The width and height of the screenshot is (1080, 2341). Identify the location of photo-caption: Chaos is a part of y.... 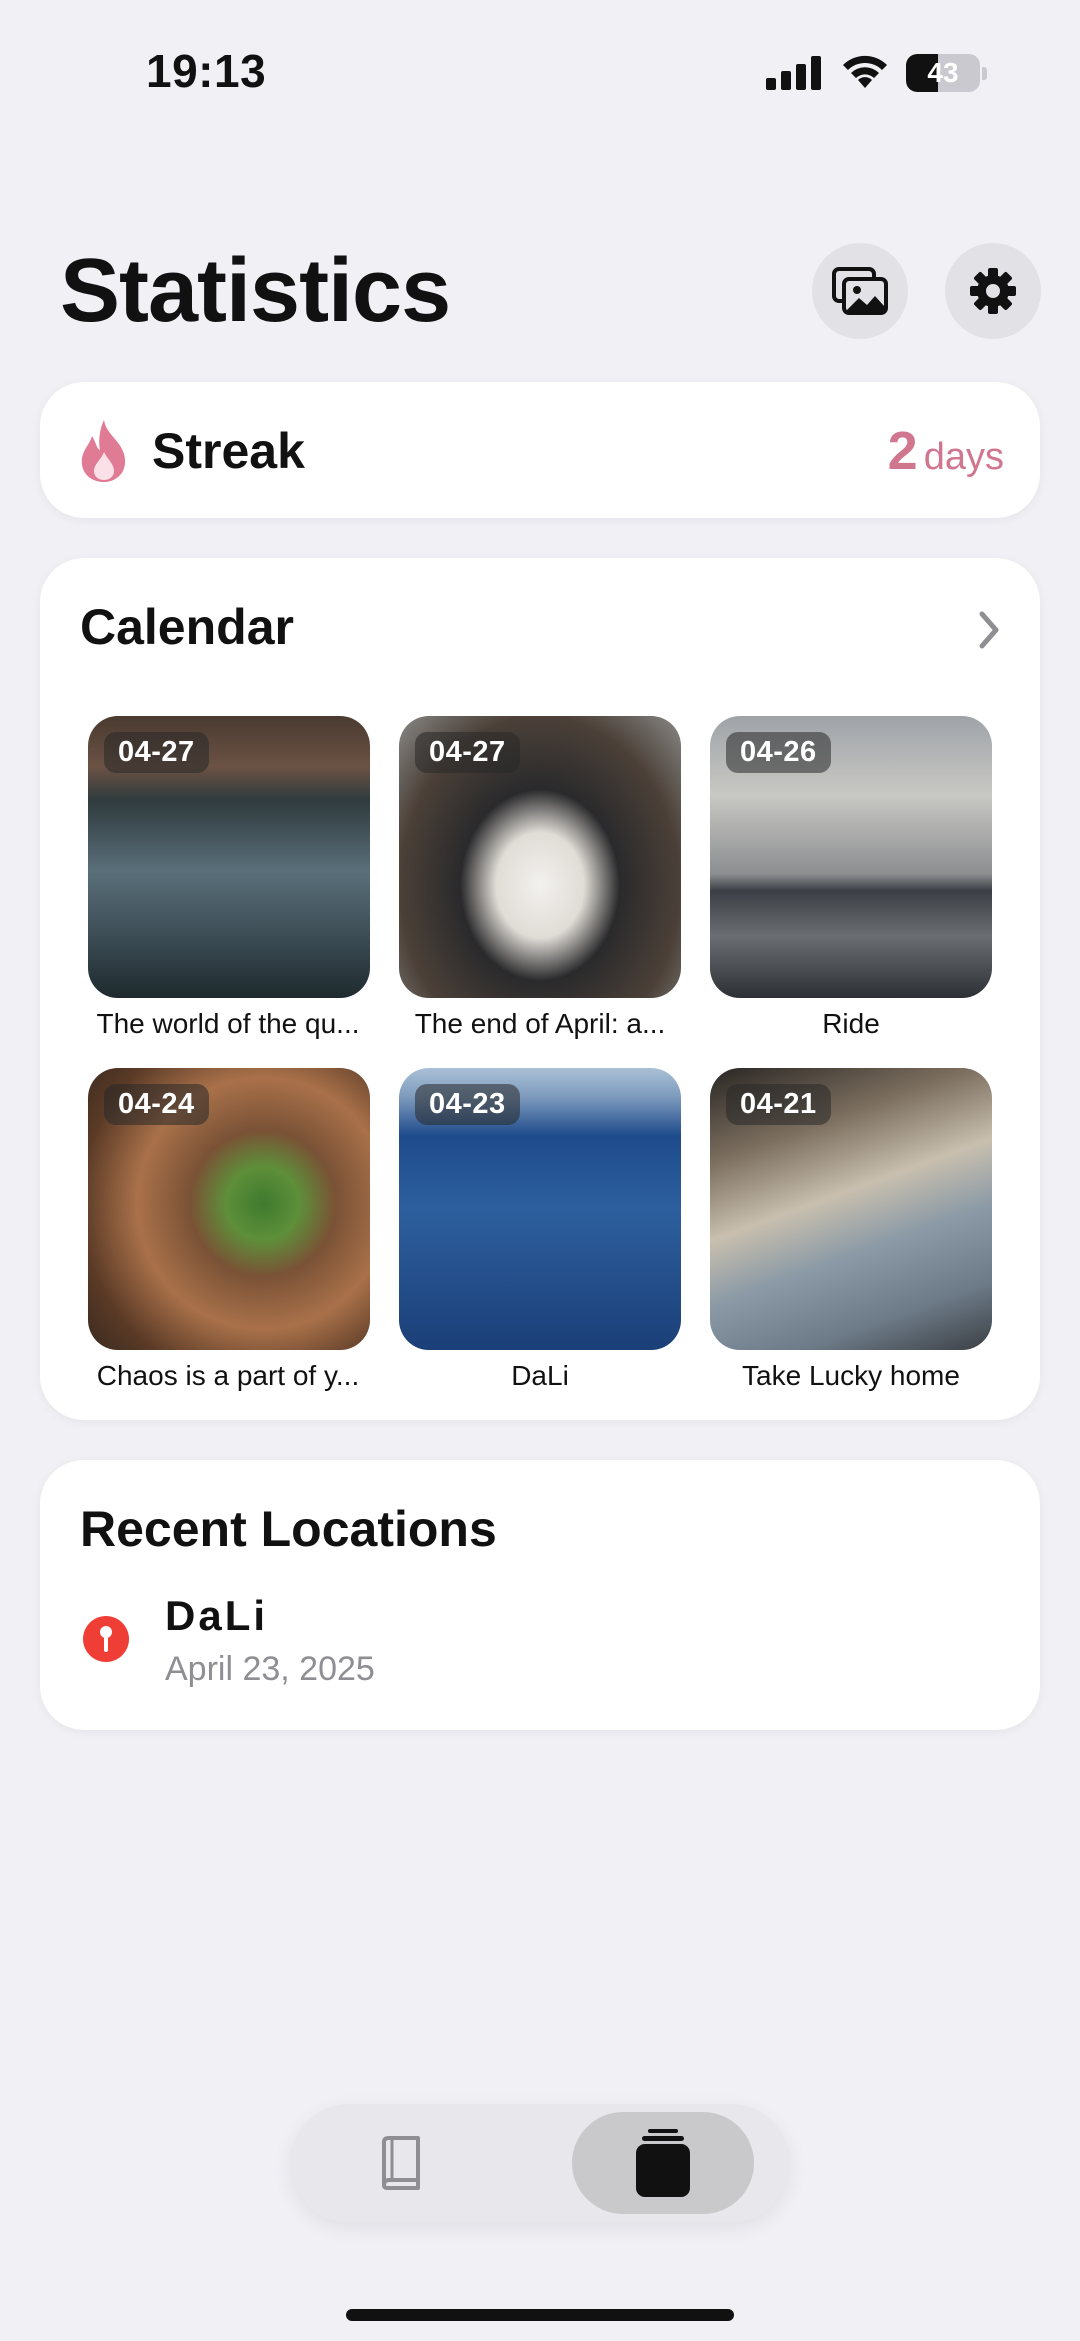
(228, 1375).